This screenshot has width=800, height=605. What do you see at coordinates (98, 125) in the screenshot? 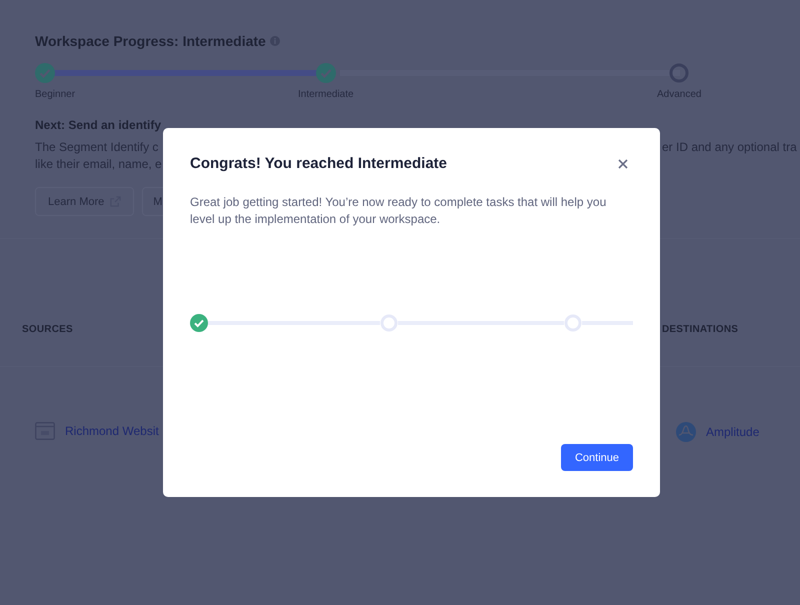
I see `next-heading: Next: Send an identify` at bounding box center [98, 125].